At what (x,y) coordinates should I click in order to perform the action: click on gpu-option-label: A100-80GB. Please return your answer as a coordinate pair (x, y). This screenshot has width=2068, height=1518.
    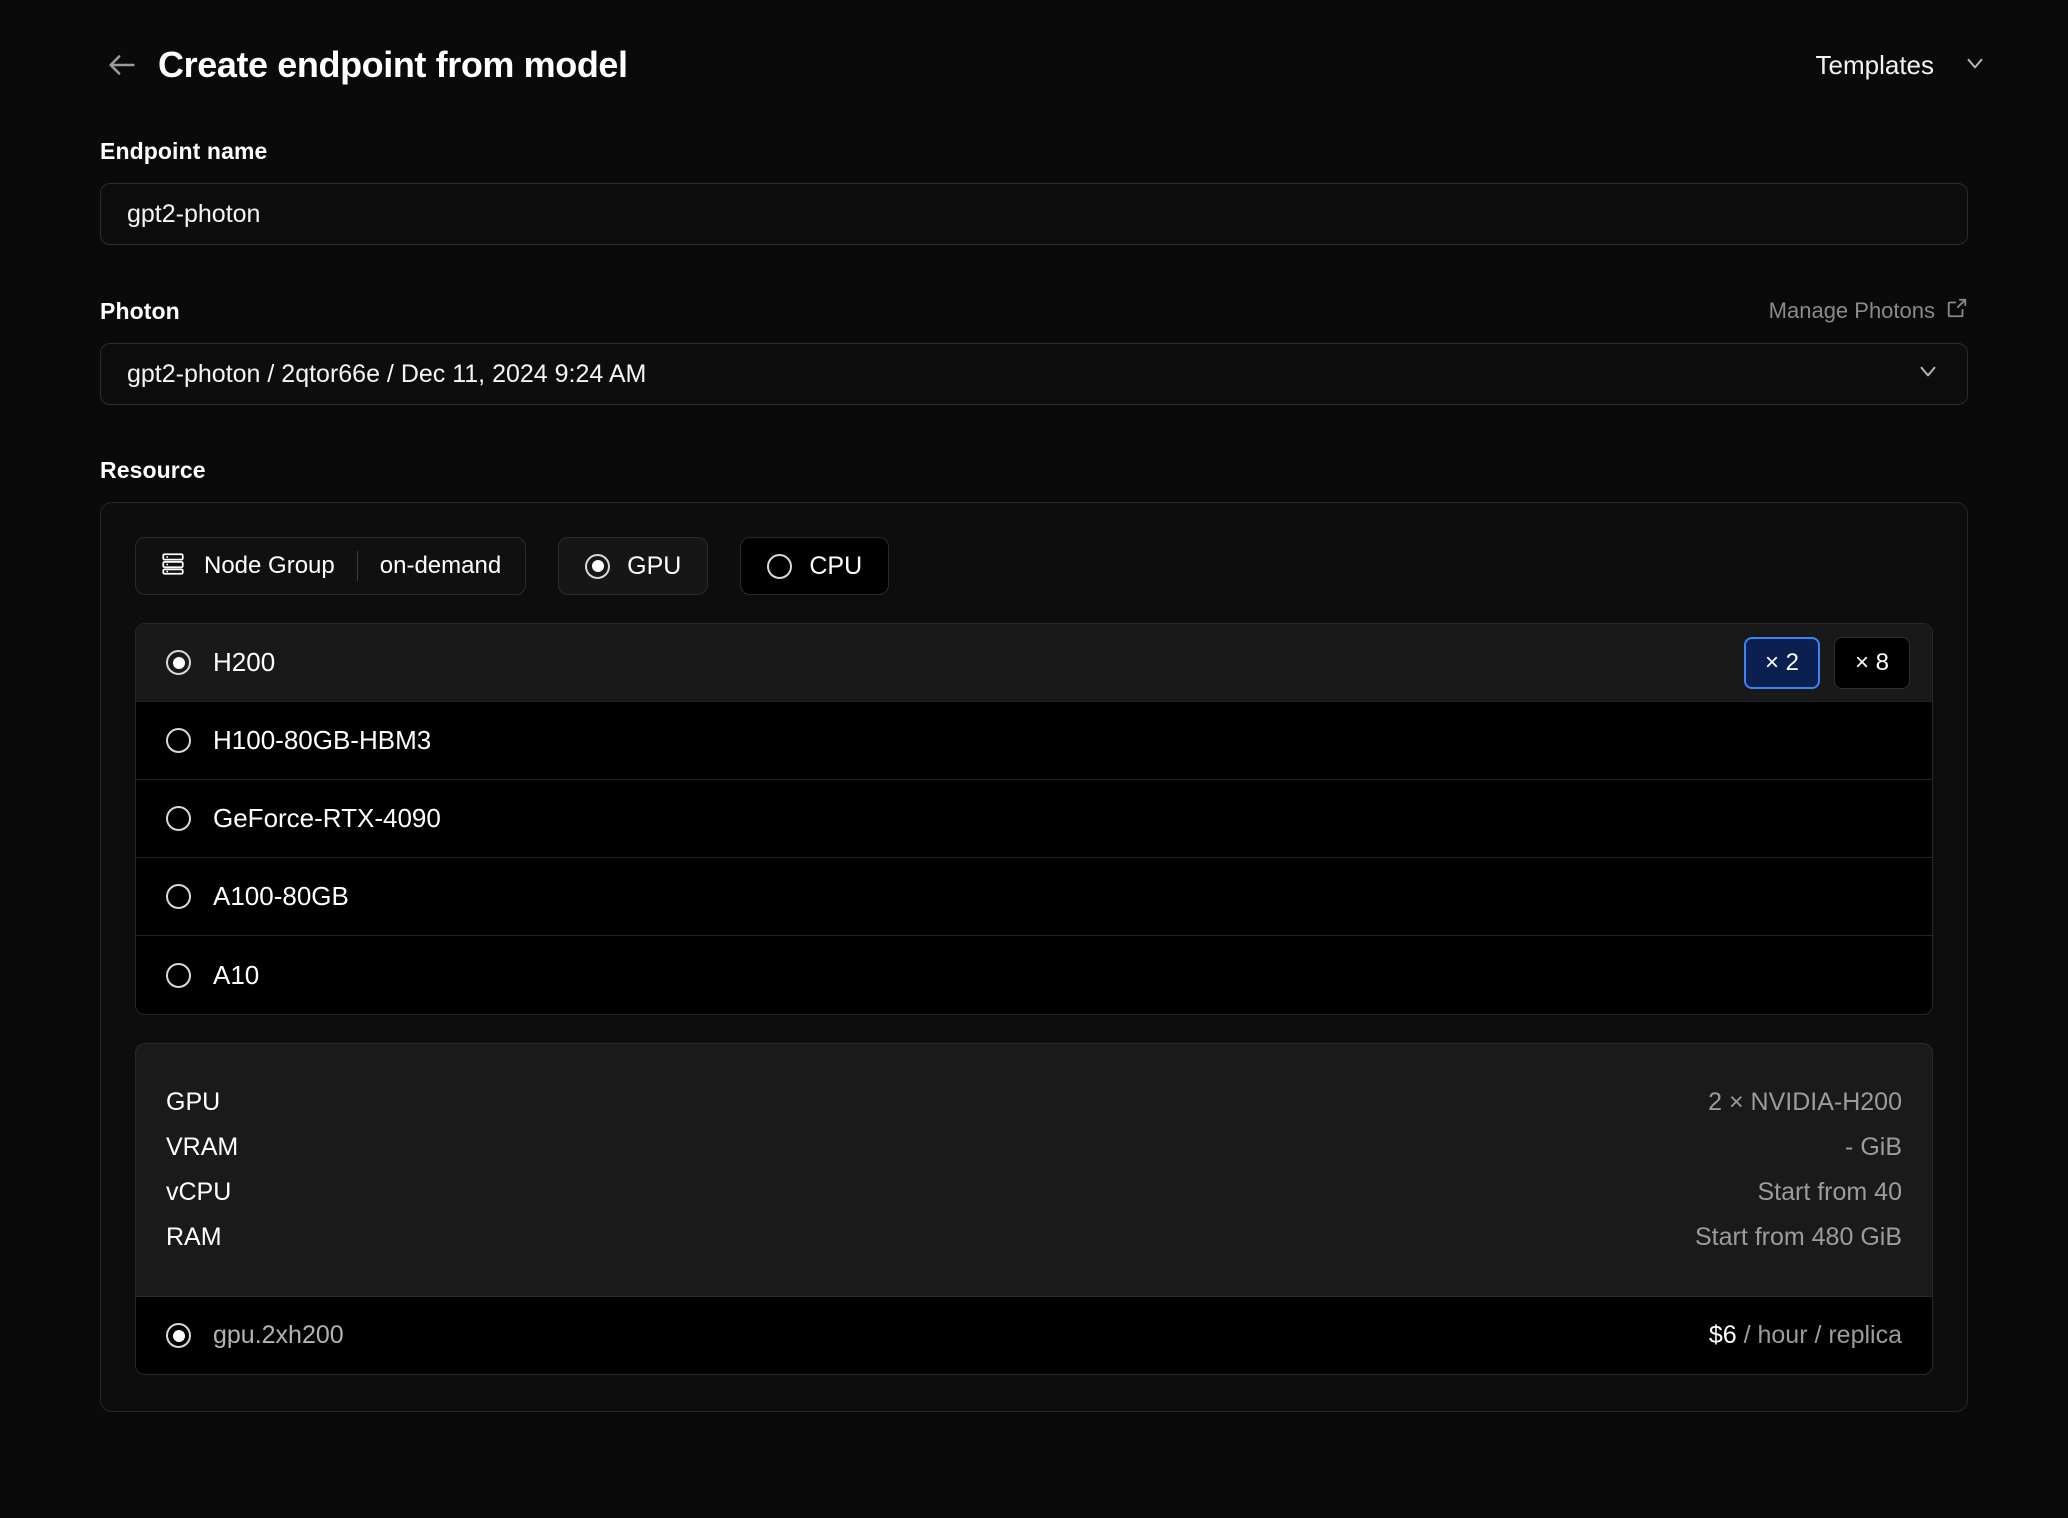
    Looking at the image, I should click on (281, 896).